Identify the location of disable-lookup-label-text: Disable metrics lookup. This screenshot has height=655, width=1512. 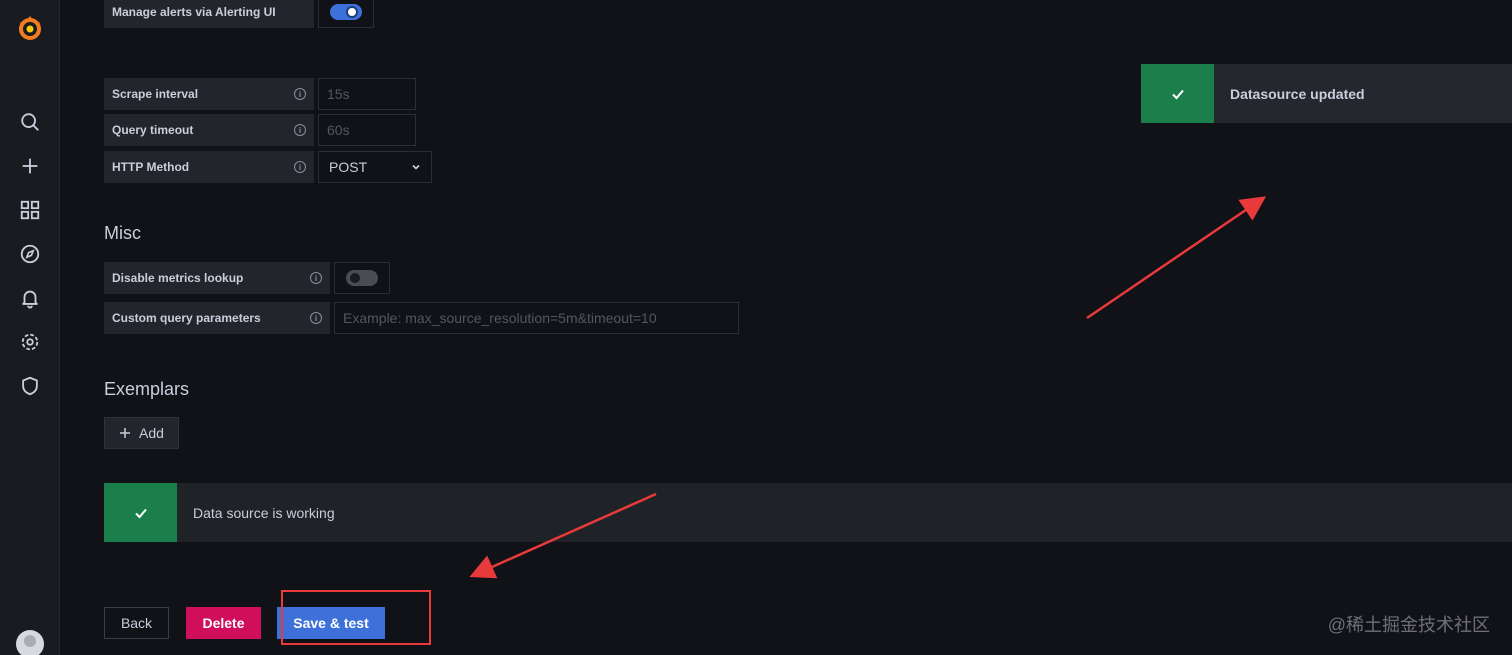
(178, 278).